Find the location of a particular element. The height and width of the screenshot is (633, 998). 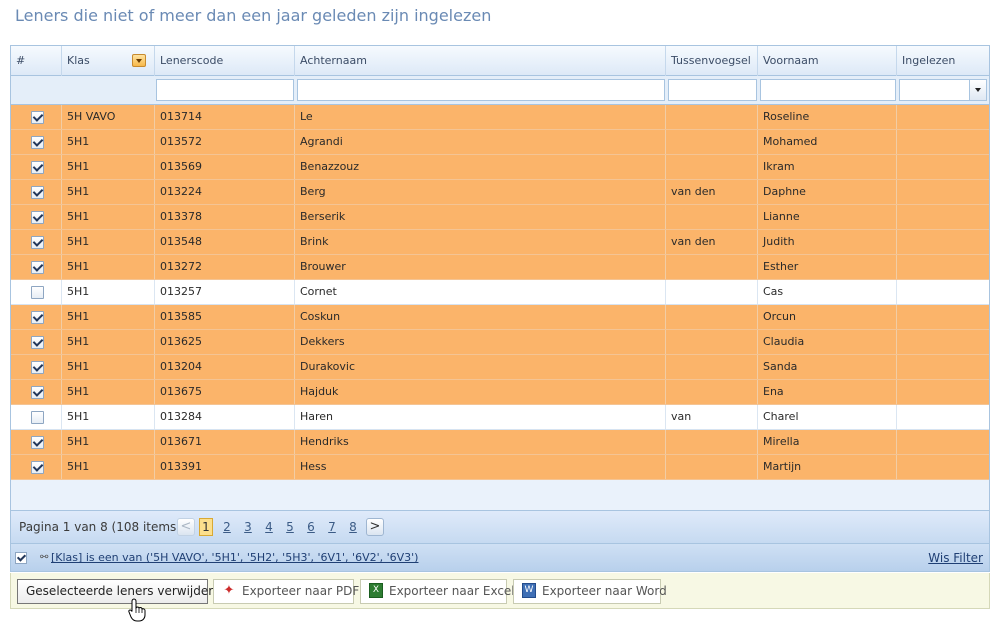

cell-achternaam: Benazzouz is located at coordinates (480, 167).